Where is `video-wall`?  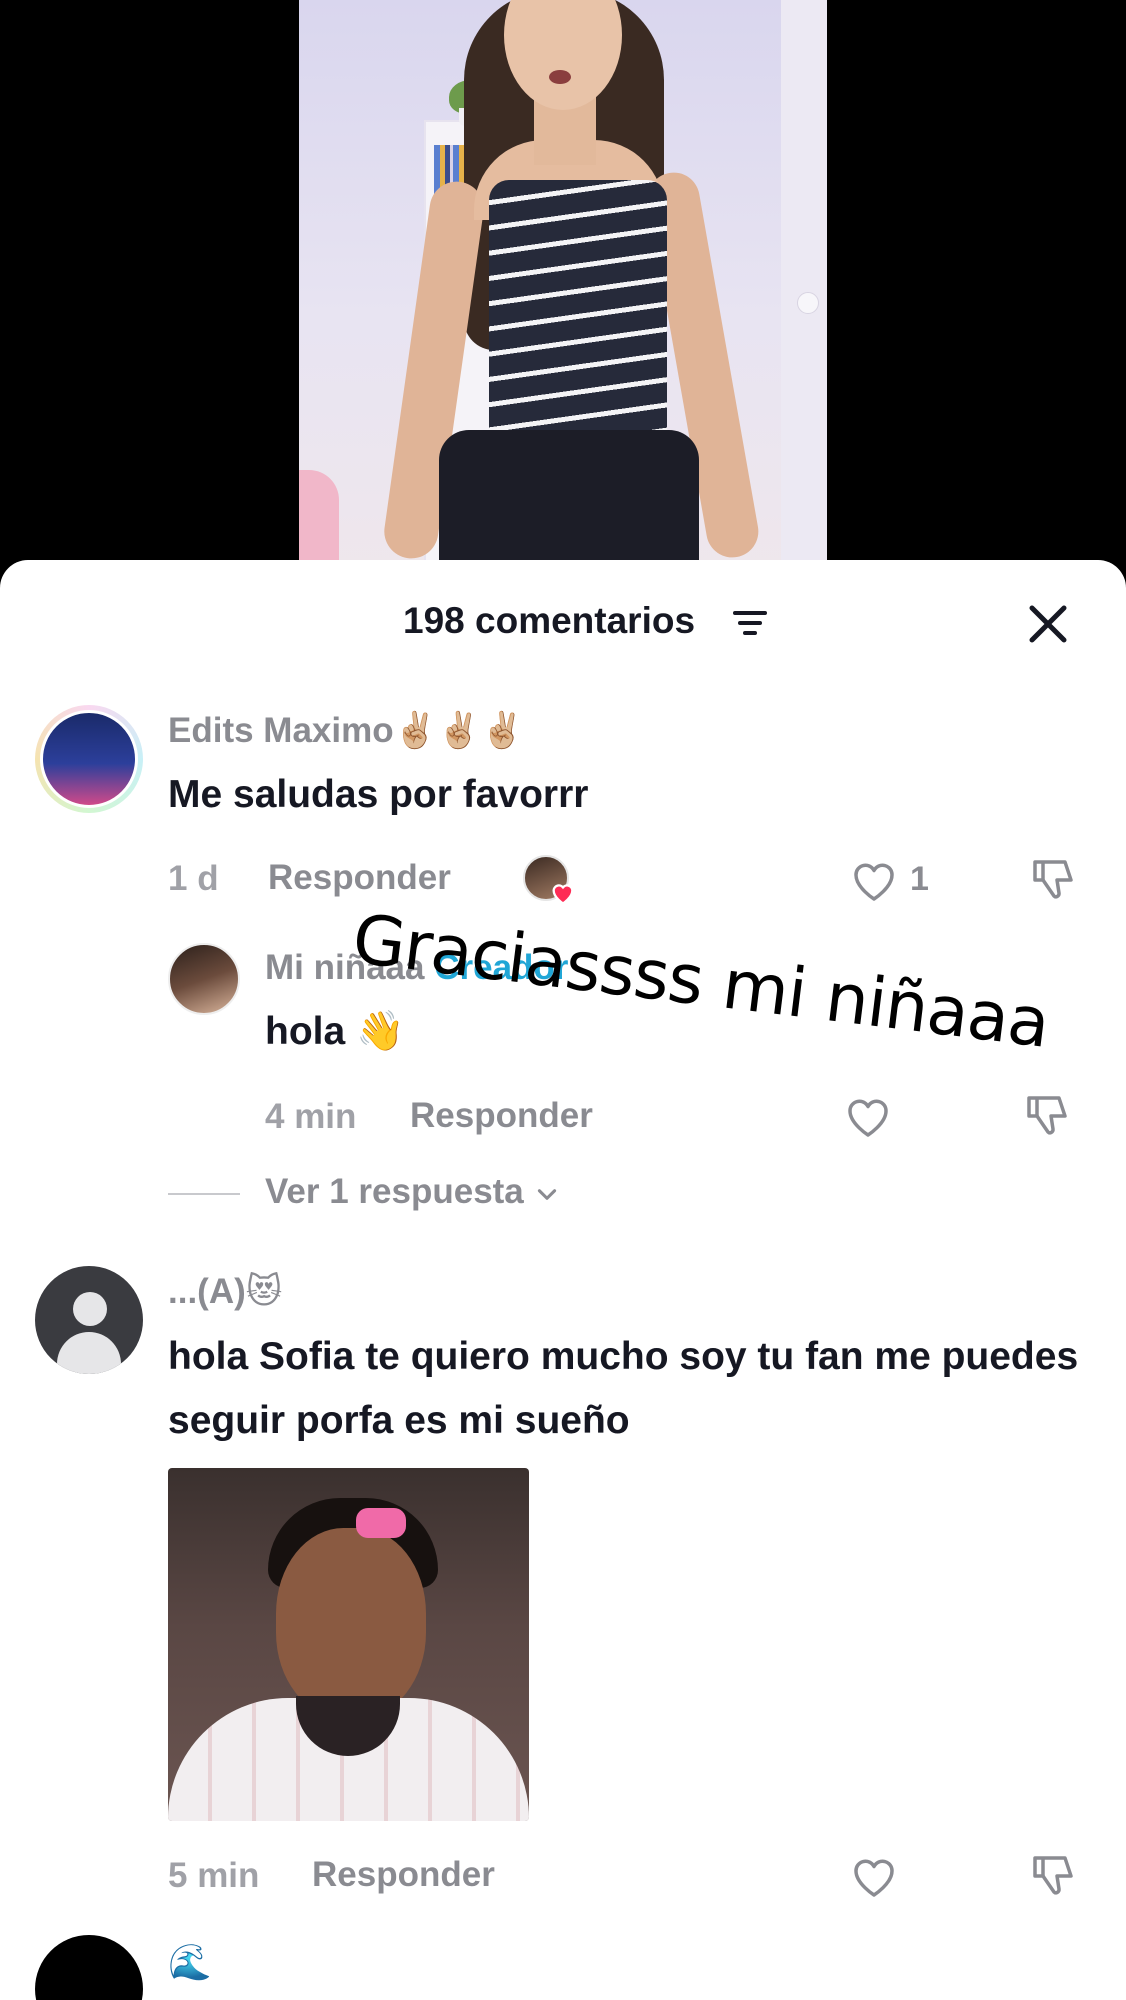
video-wall is located at coordinates (804, 290).